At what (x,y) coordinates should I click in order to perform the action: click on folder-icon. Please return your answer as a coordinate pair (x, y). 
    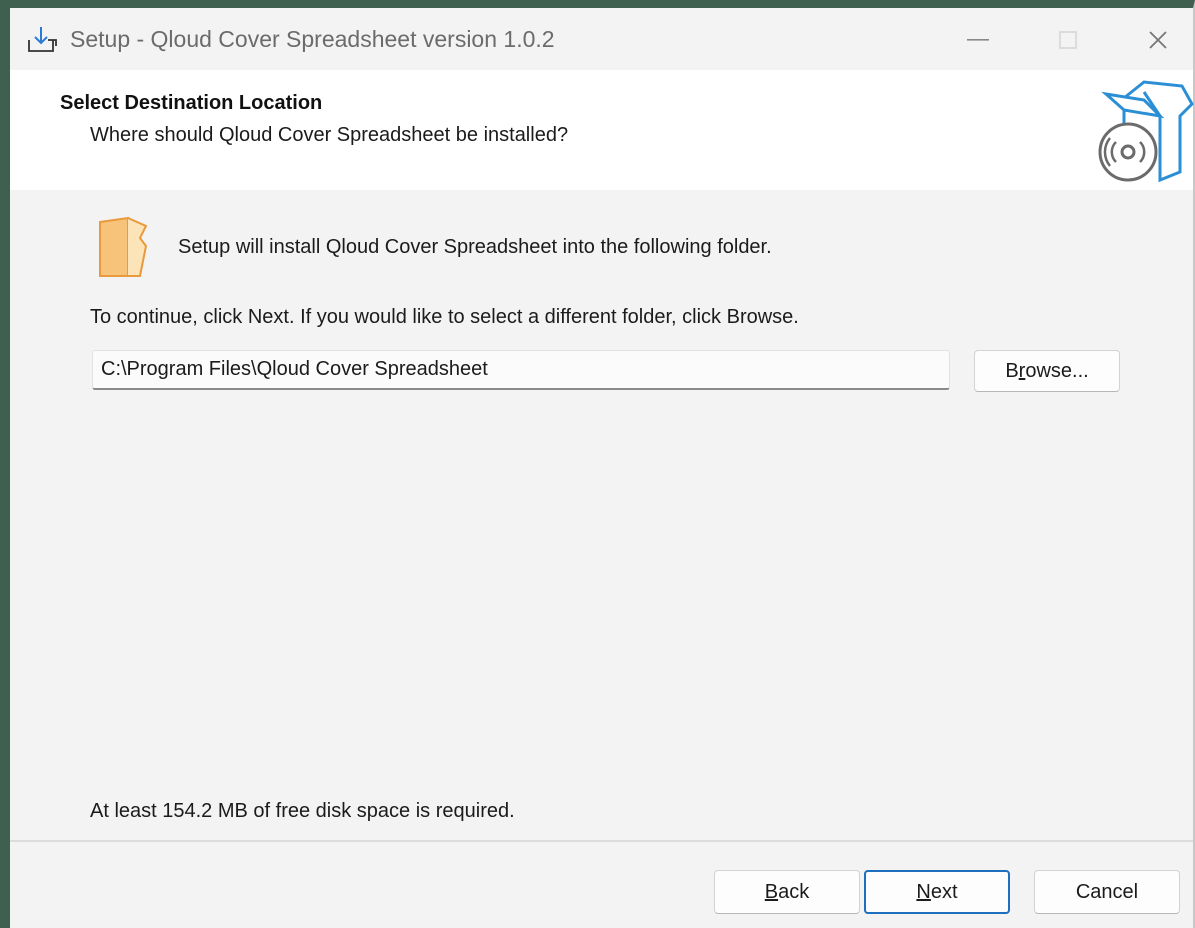
    Looking at the image, I should click on (124, 248).